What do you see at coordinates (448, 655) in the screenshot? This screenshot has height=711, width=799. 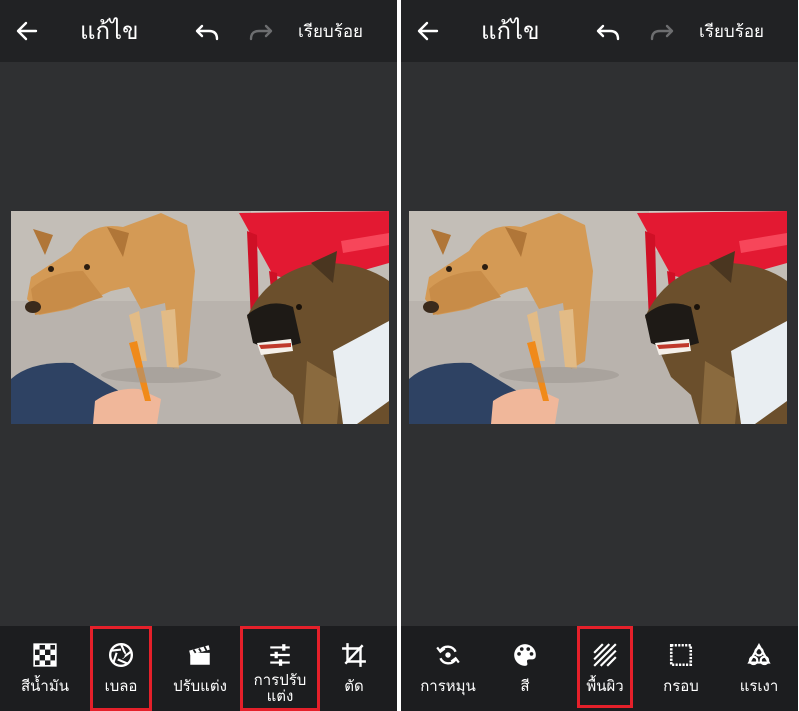 I see `rotate-icon` at bounding box center [448, 655].